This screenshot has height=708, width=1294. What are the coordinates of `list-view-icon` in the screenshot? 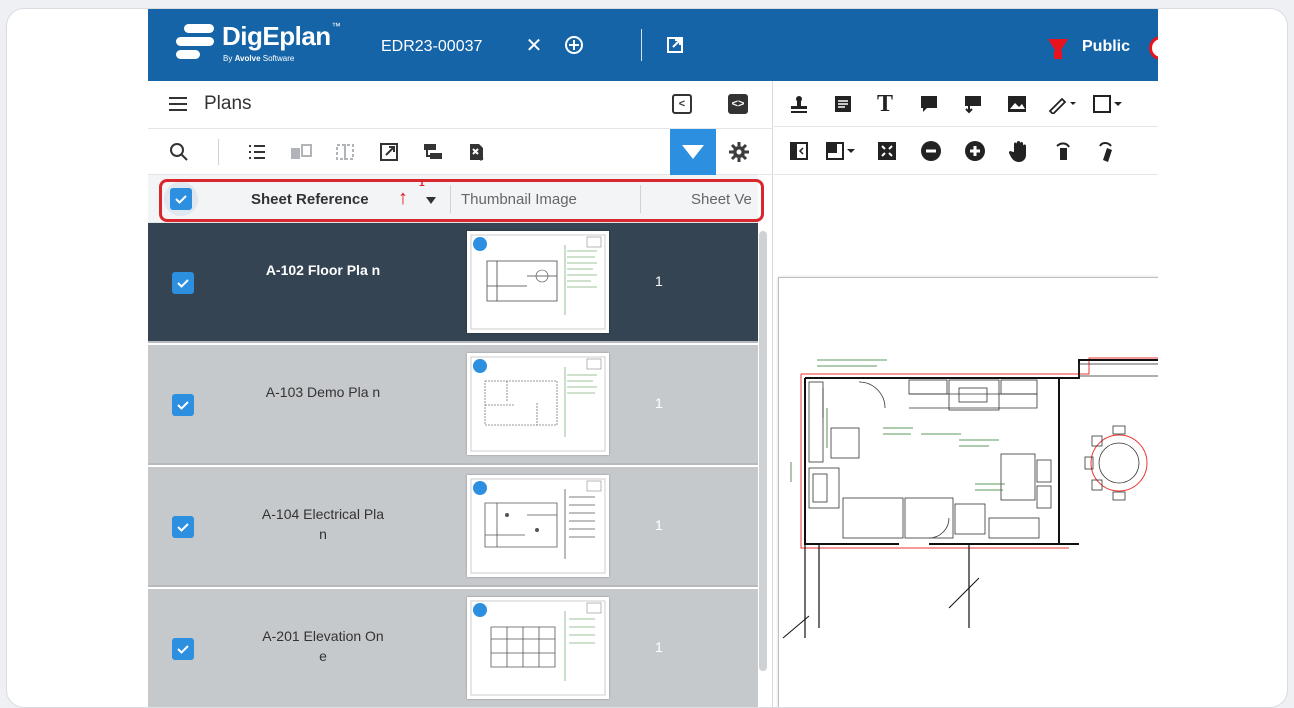 It's located at (257, 152).